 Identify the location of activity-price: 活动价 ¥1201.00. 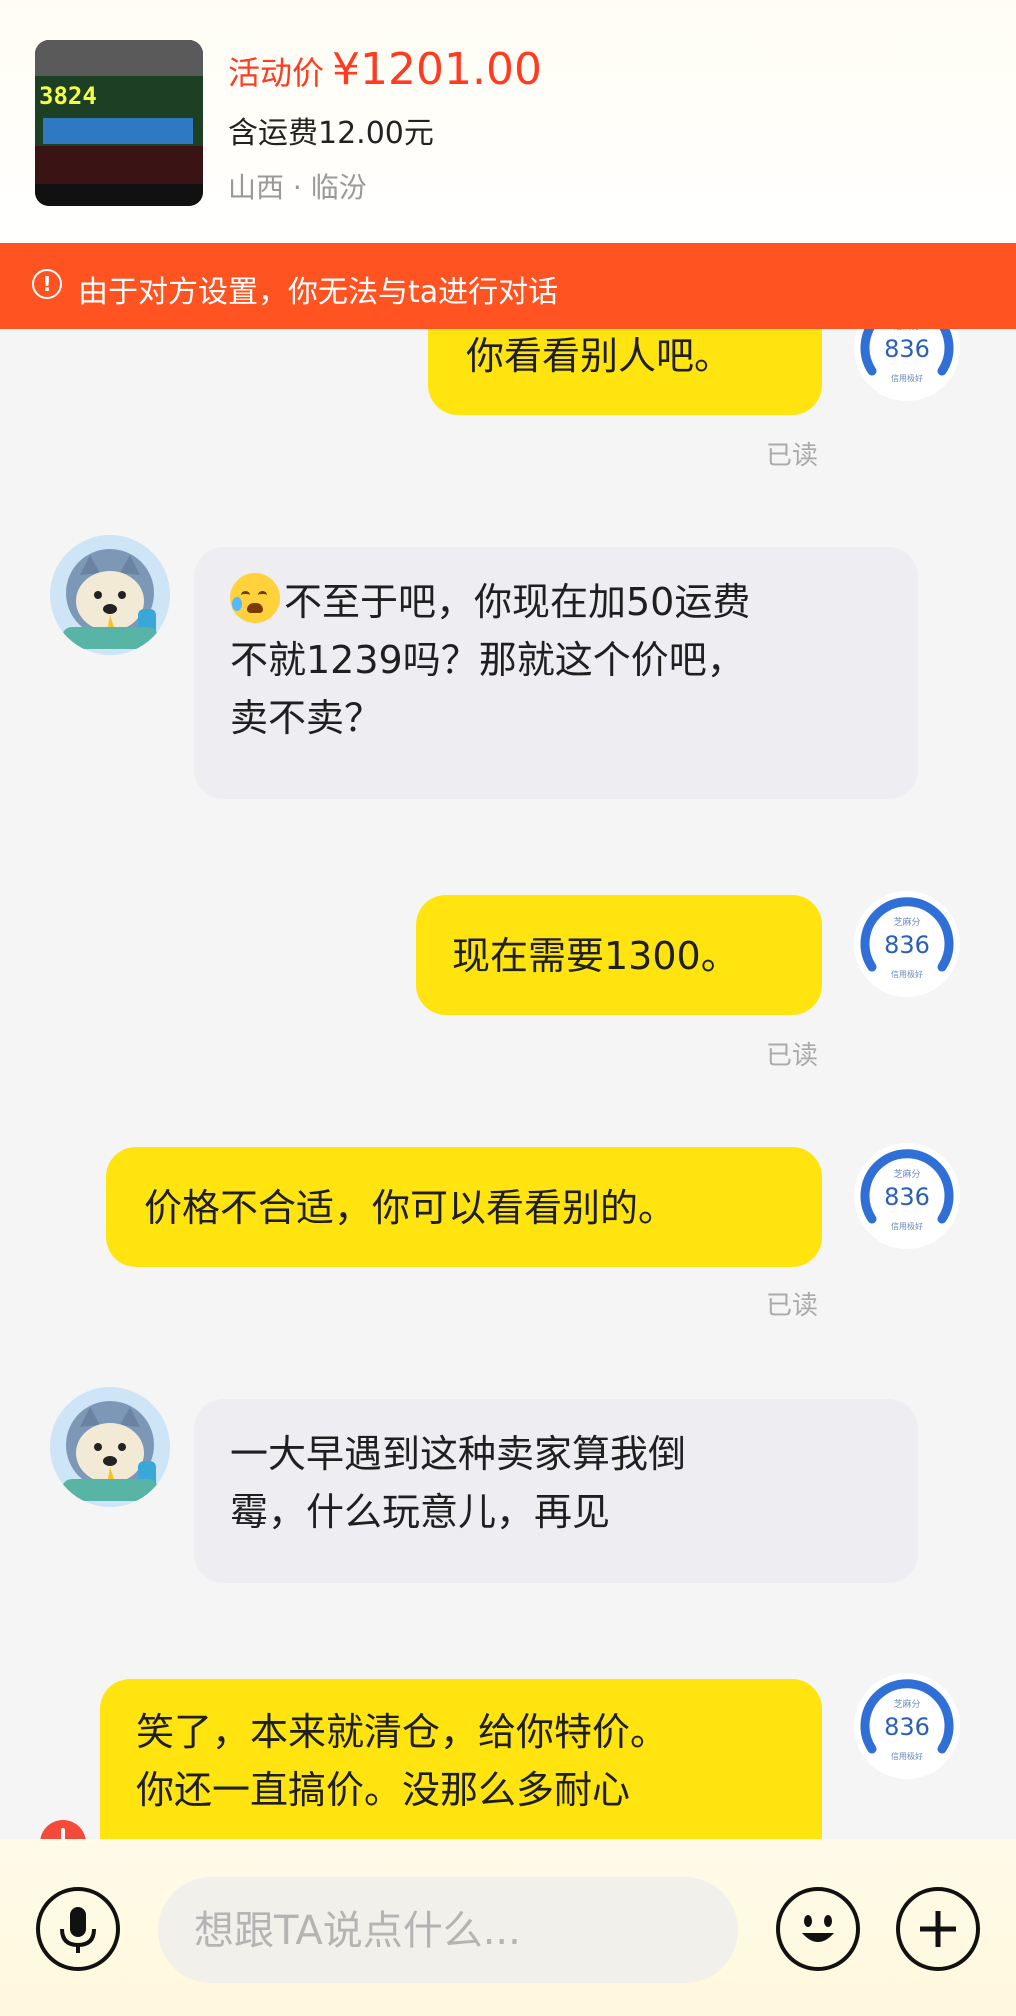
(385, 69).